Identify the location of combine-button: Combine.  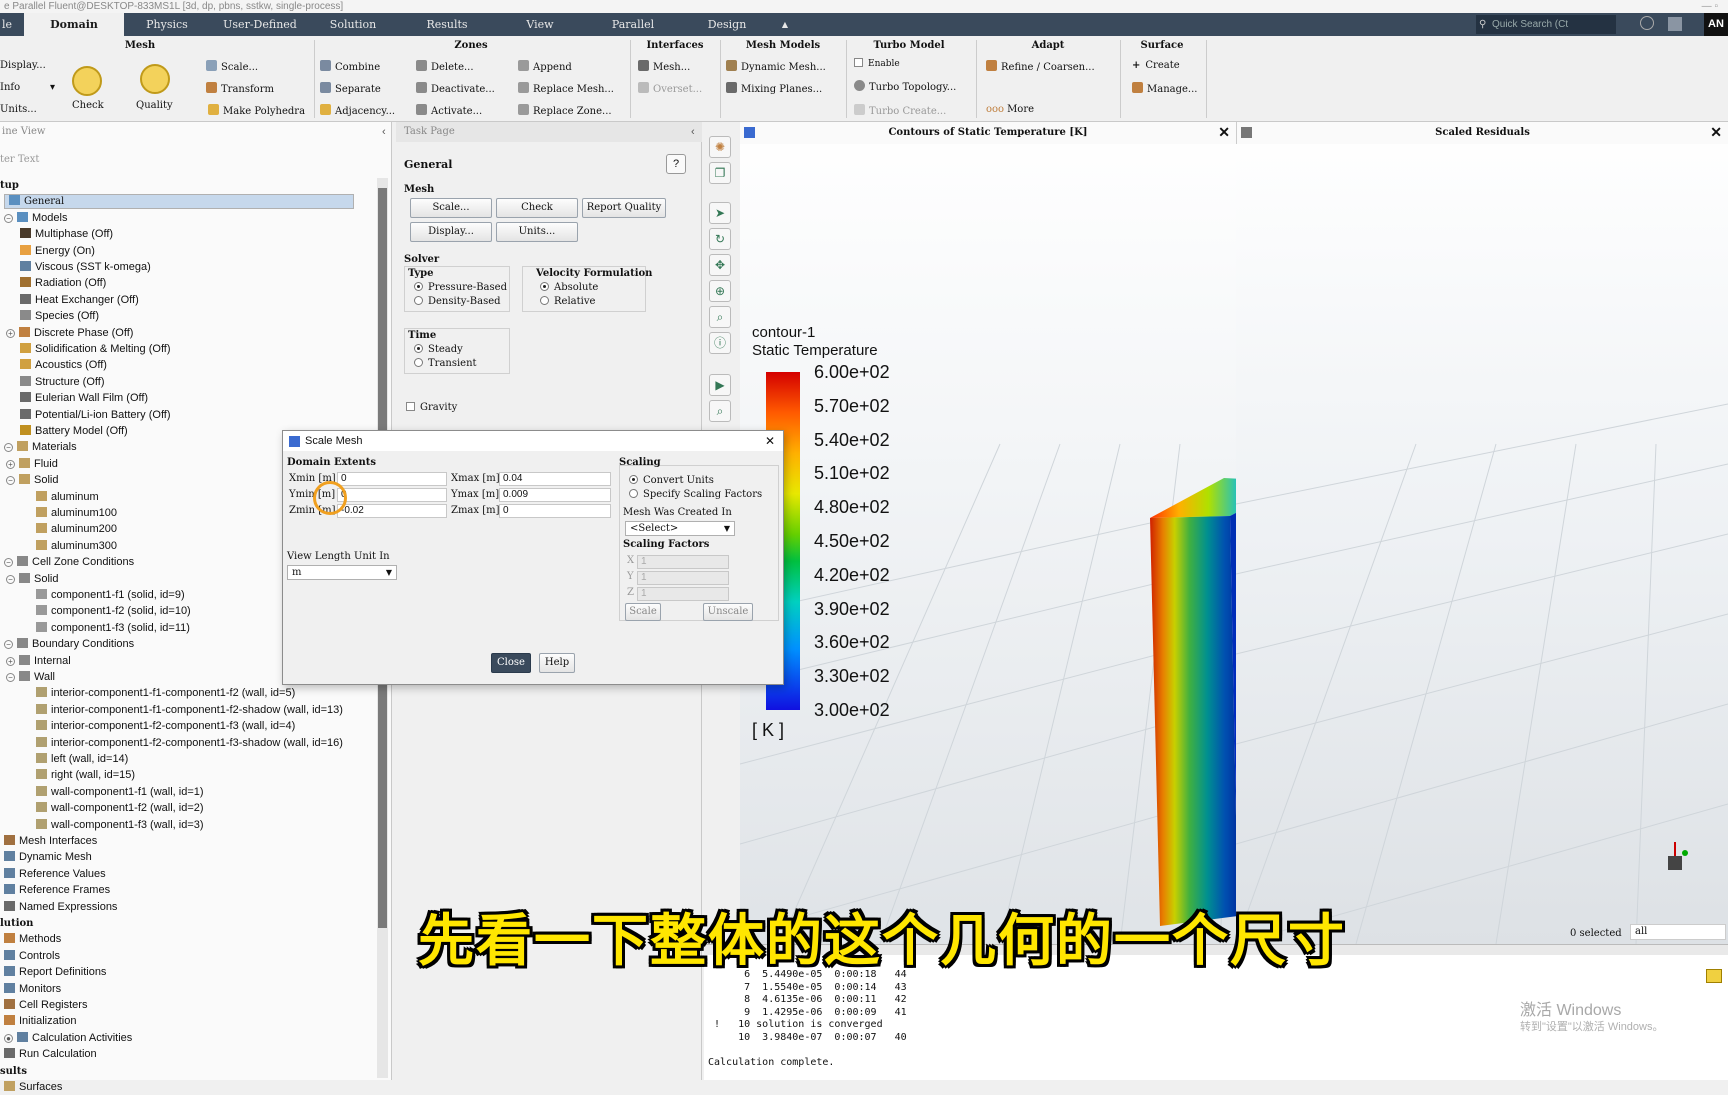
(350, 66).